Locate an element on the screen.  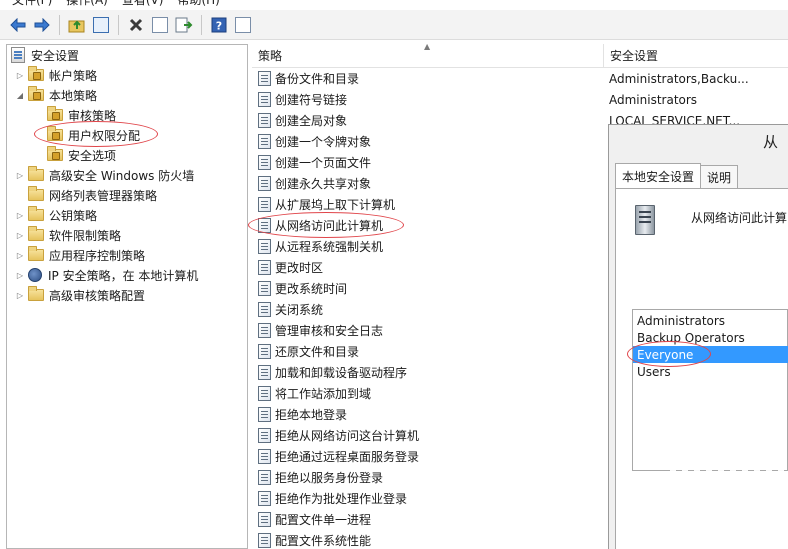
view-icon is located at coordinates (243, 25).